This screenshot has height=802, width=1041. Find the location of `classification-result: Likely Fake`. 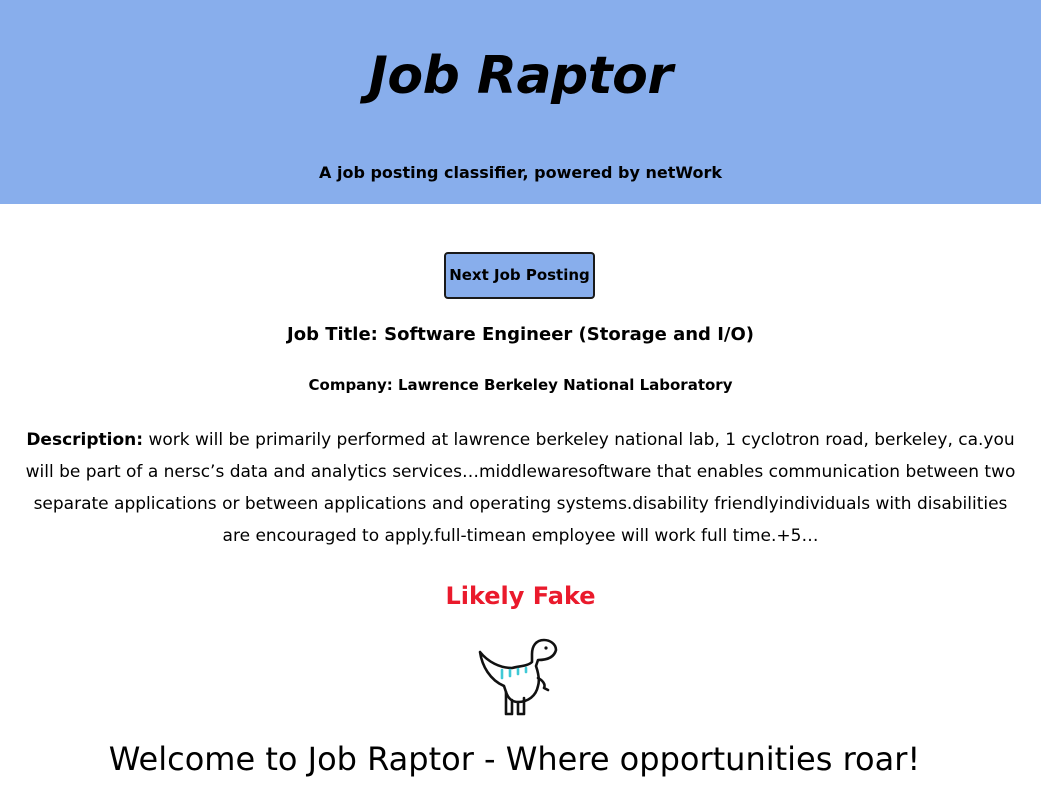

classification-result: Likely Fake is located at coordinates (520, 596).